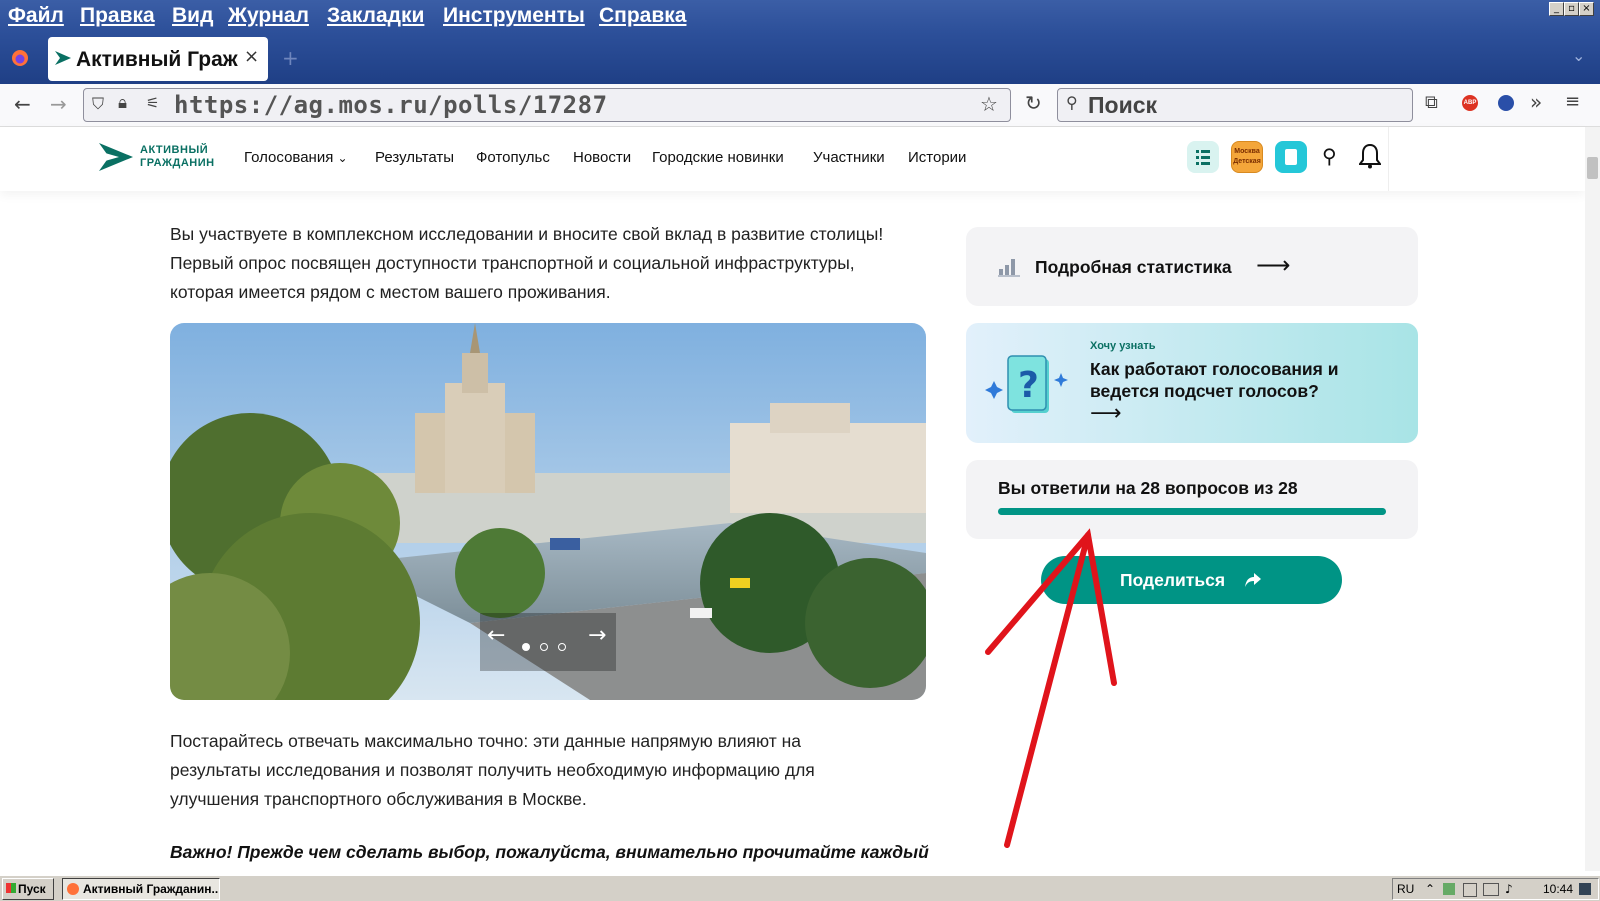 This screenshot has height=901, width=1600. What do you see at coordinates (937, 157) in the screenshot?
I see `nav-stories: Истории` at bounding box center [937, 157].